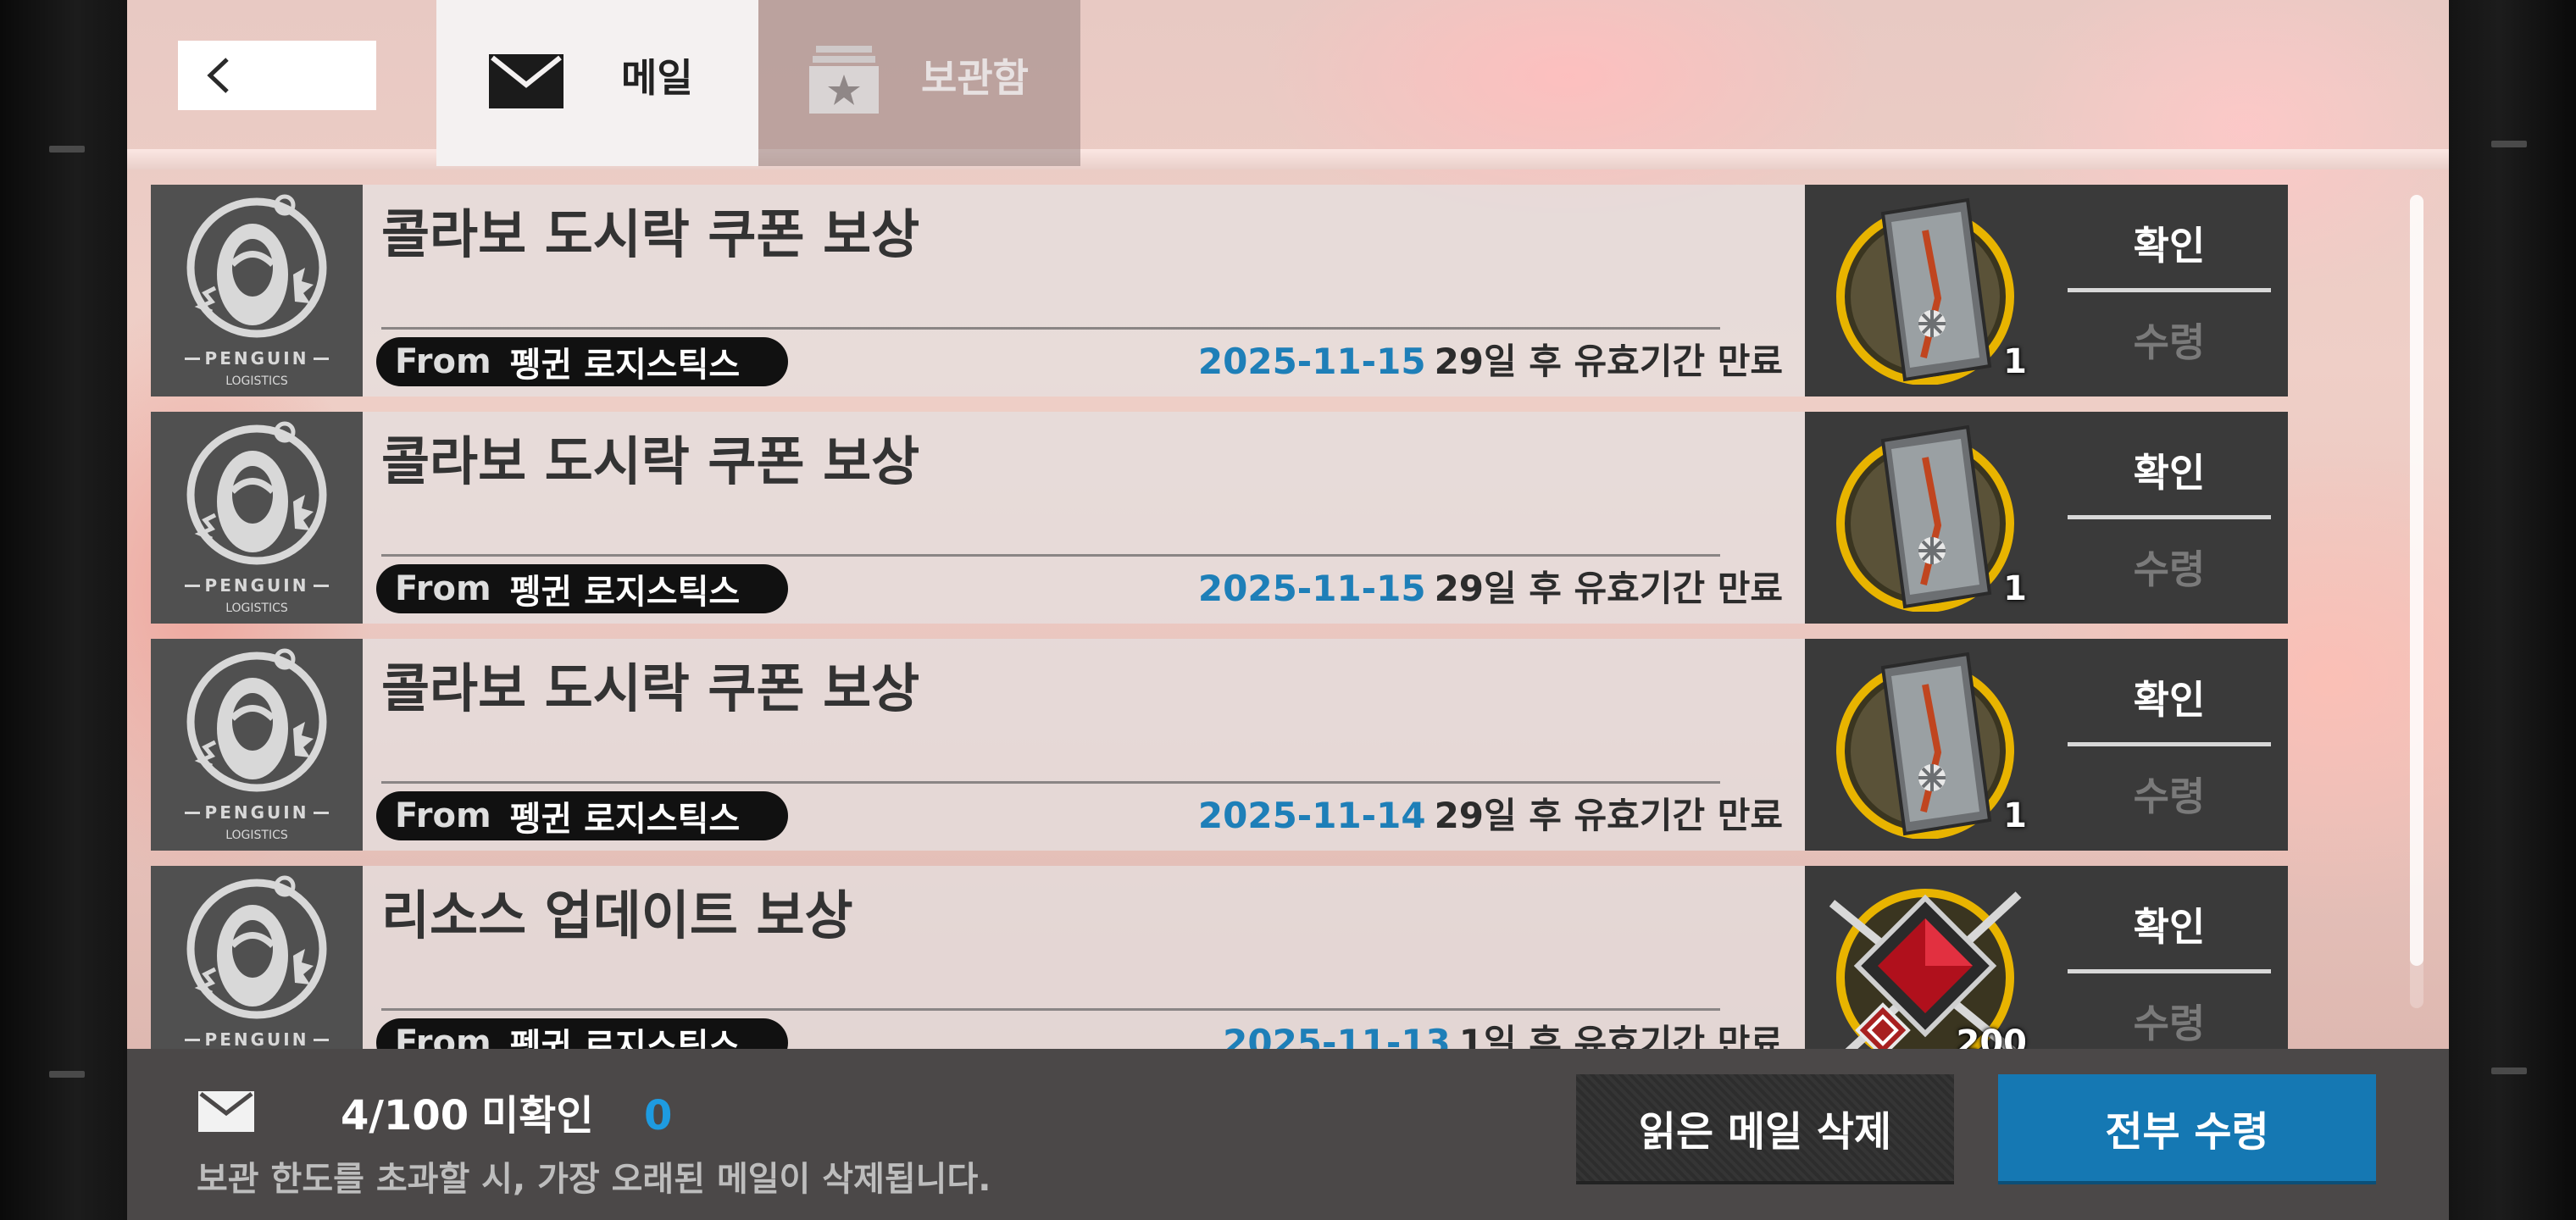 The image size is (2576, 1220). Describe the element at coordinates (594, 1179) in the screenshot. I see `storage-limit-notice: 보관 한도를 초과할 시, 가장 오래된 메일이 삭제됩니다.` at that location.